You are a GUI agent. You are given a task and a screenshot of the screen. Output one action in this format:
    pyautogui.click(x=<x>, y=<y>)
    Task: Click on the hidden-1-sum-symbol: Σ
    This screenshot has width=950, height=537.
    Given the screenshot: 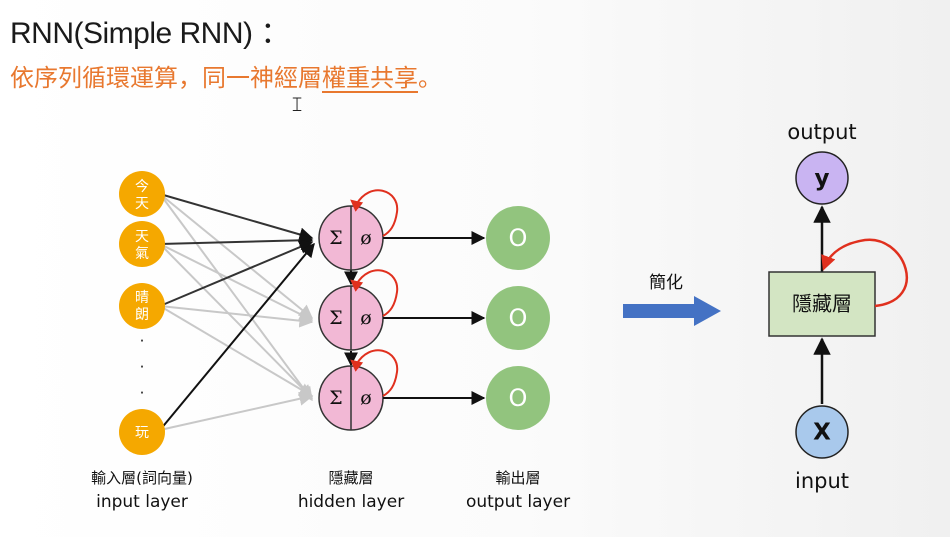 What is the action you would take?
    pyautogui.click(x=335, y=238)
    